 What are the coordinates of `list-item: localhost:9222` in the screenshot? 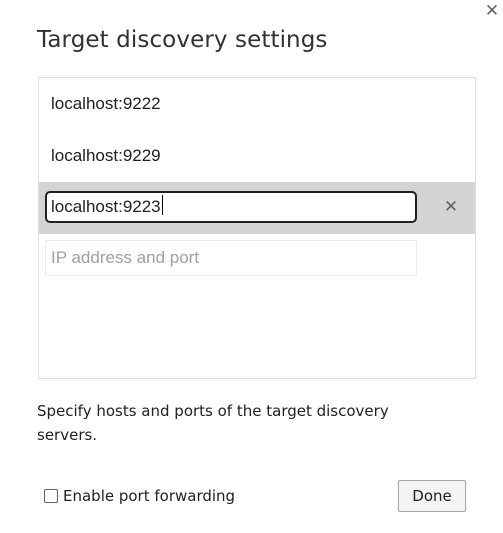 It's located at (257, 104).